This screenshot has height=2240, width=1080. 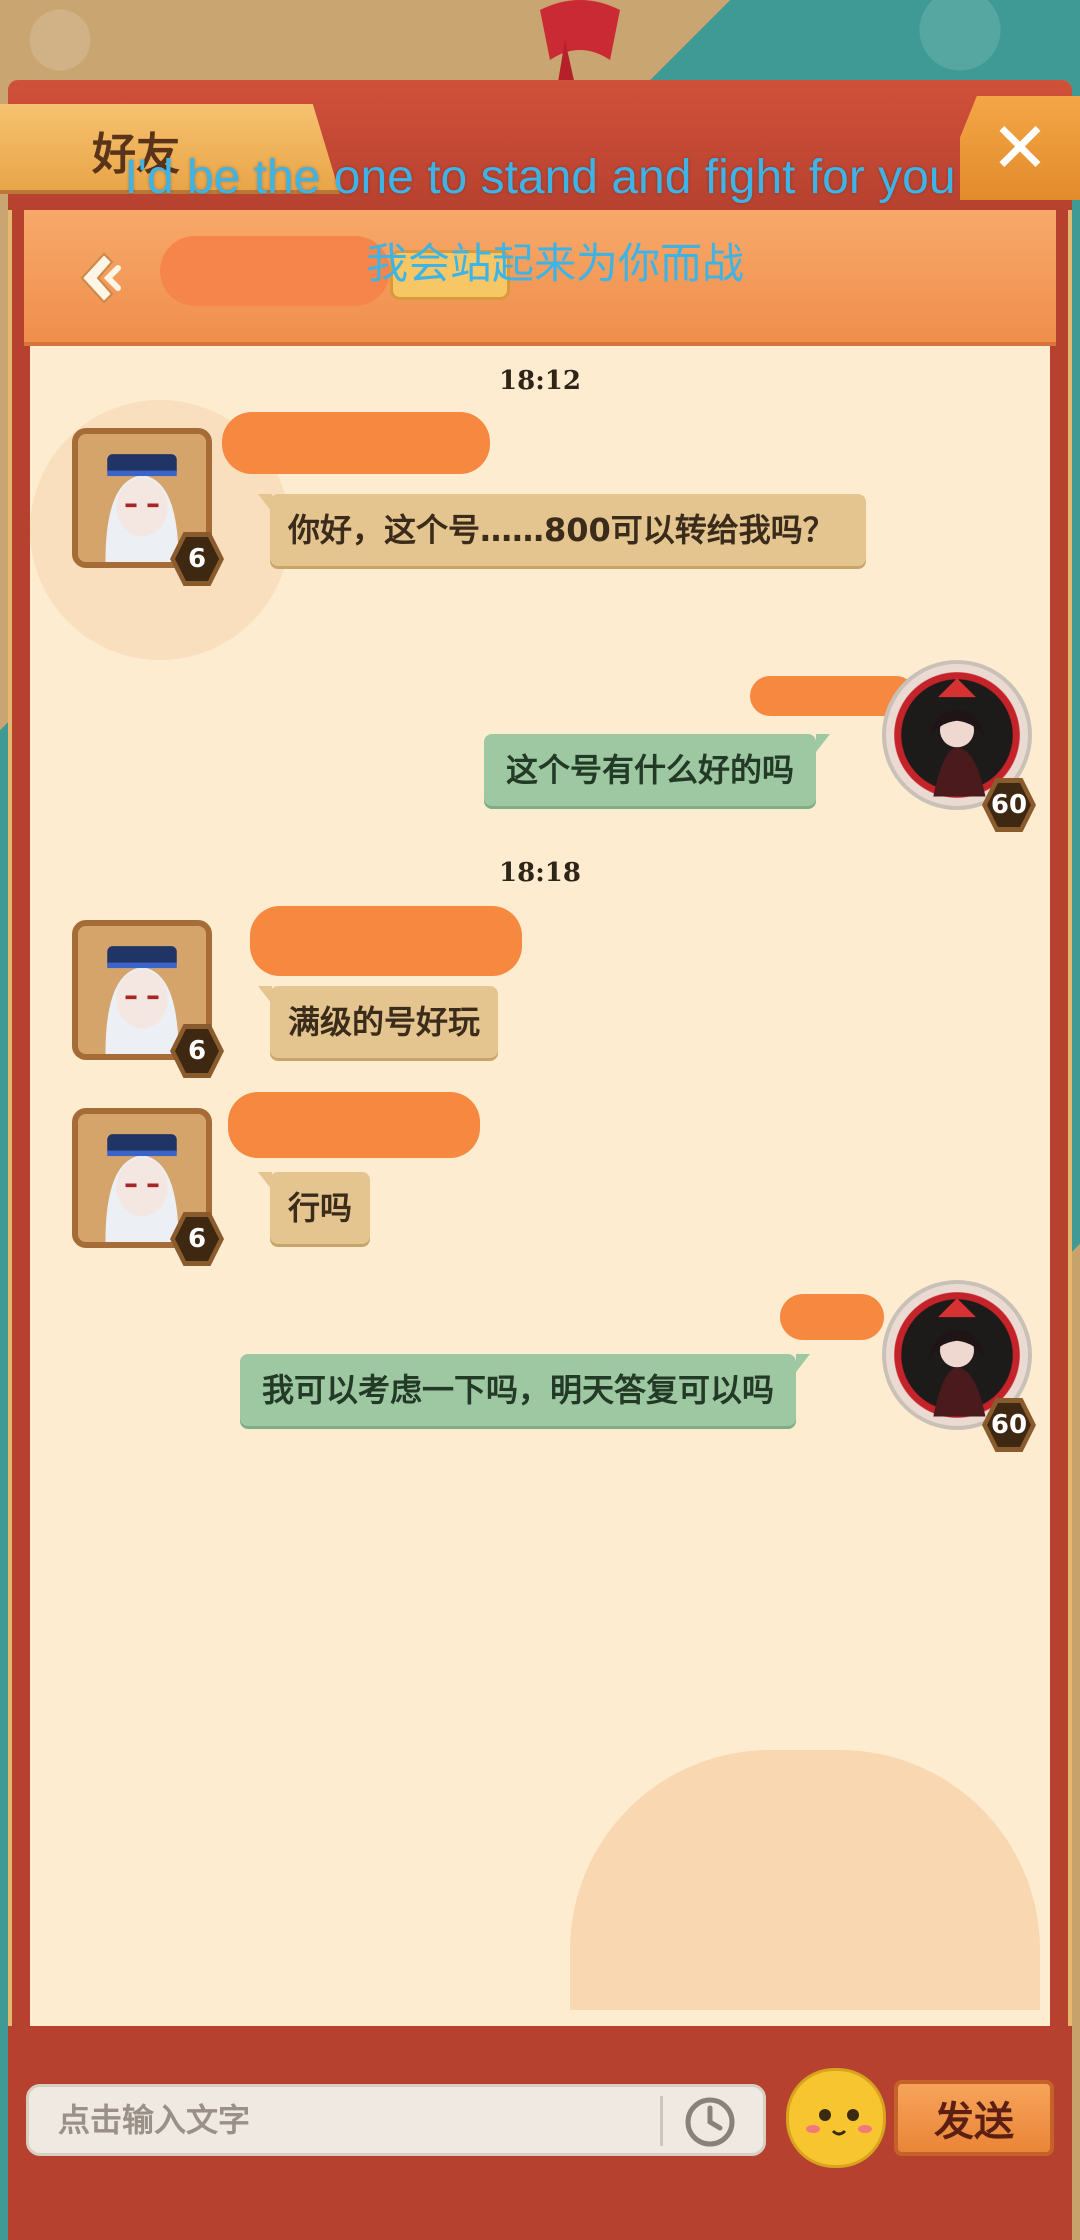 What do you see at coordinates (839, 2122) in the screenshot?
I see `emoji-face-icon` at bounding box center [839, 2122].